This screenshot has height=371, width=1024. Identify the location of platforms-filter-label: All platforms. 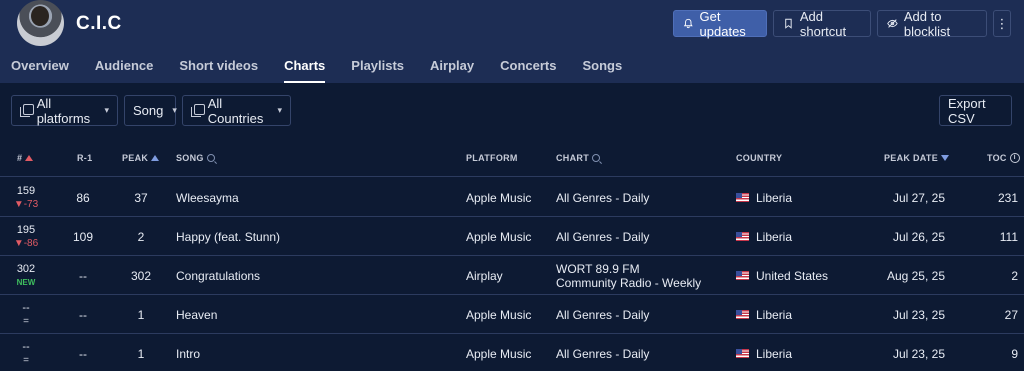
(63, 110).